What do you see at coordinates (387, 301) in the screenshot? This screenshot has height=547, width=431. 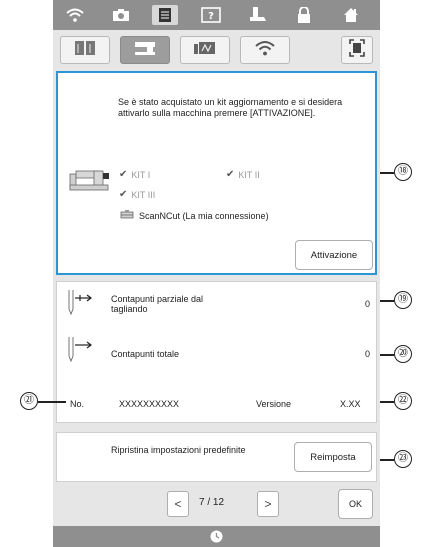 I see `callout-19-leader` at bounding box center [387, 301].